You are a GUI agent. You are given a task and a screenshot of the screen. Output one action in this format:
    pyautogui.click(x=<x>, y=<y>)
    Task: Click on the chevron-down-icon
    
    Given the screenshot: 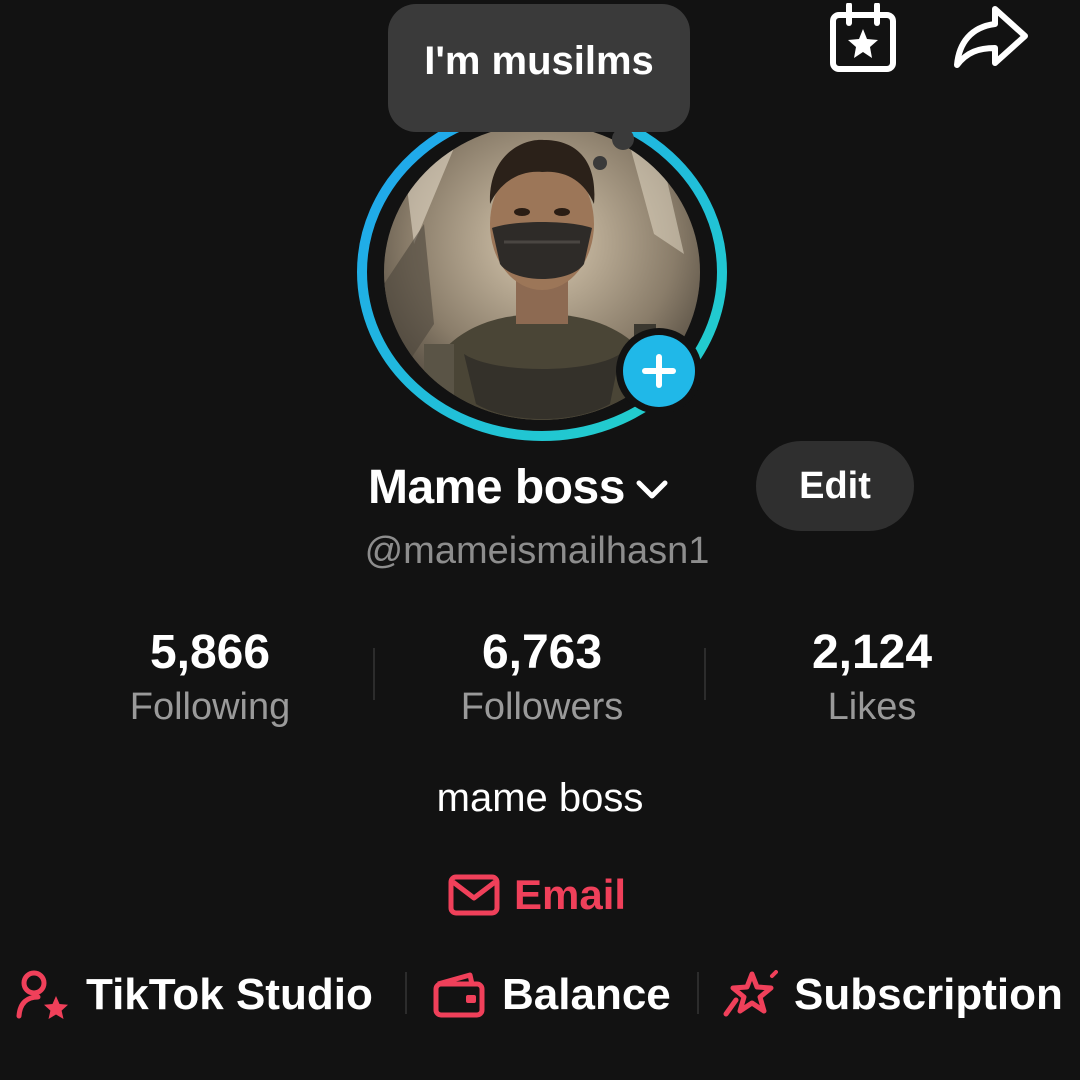 What is the action you would take?
    pyautogui.click(x=652, y=489)
    